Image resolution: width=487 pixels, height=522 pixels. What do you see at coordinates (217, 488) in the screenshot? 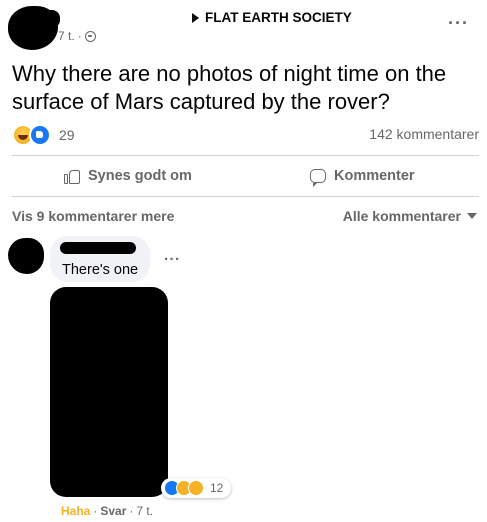
I see `comment-reaction-count: 12` at bounding box center [217, 488].